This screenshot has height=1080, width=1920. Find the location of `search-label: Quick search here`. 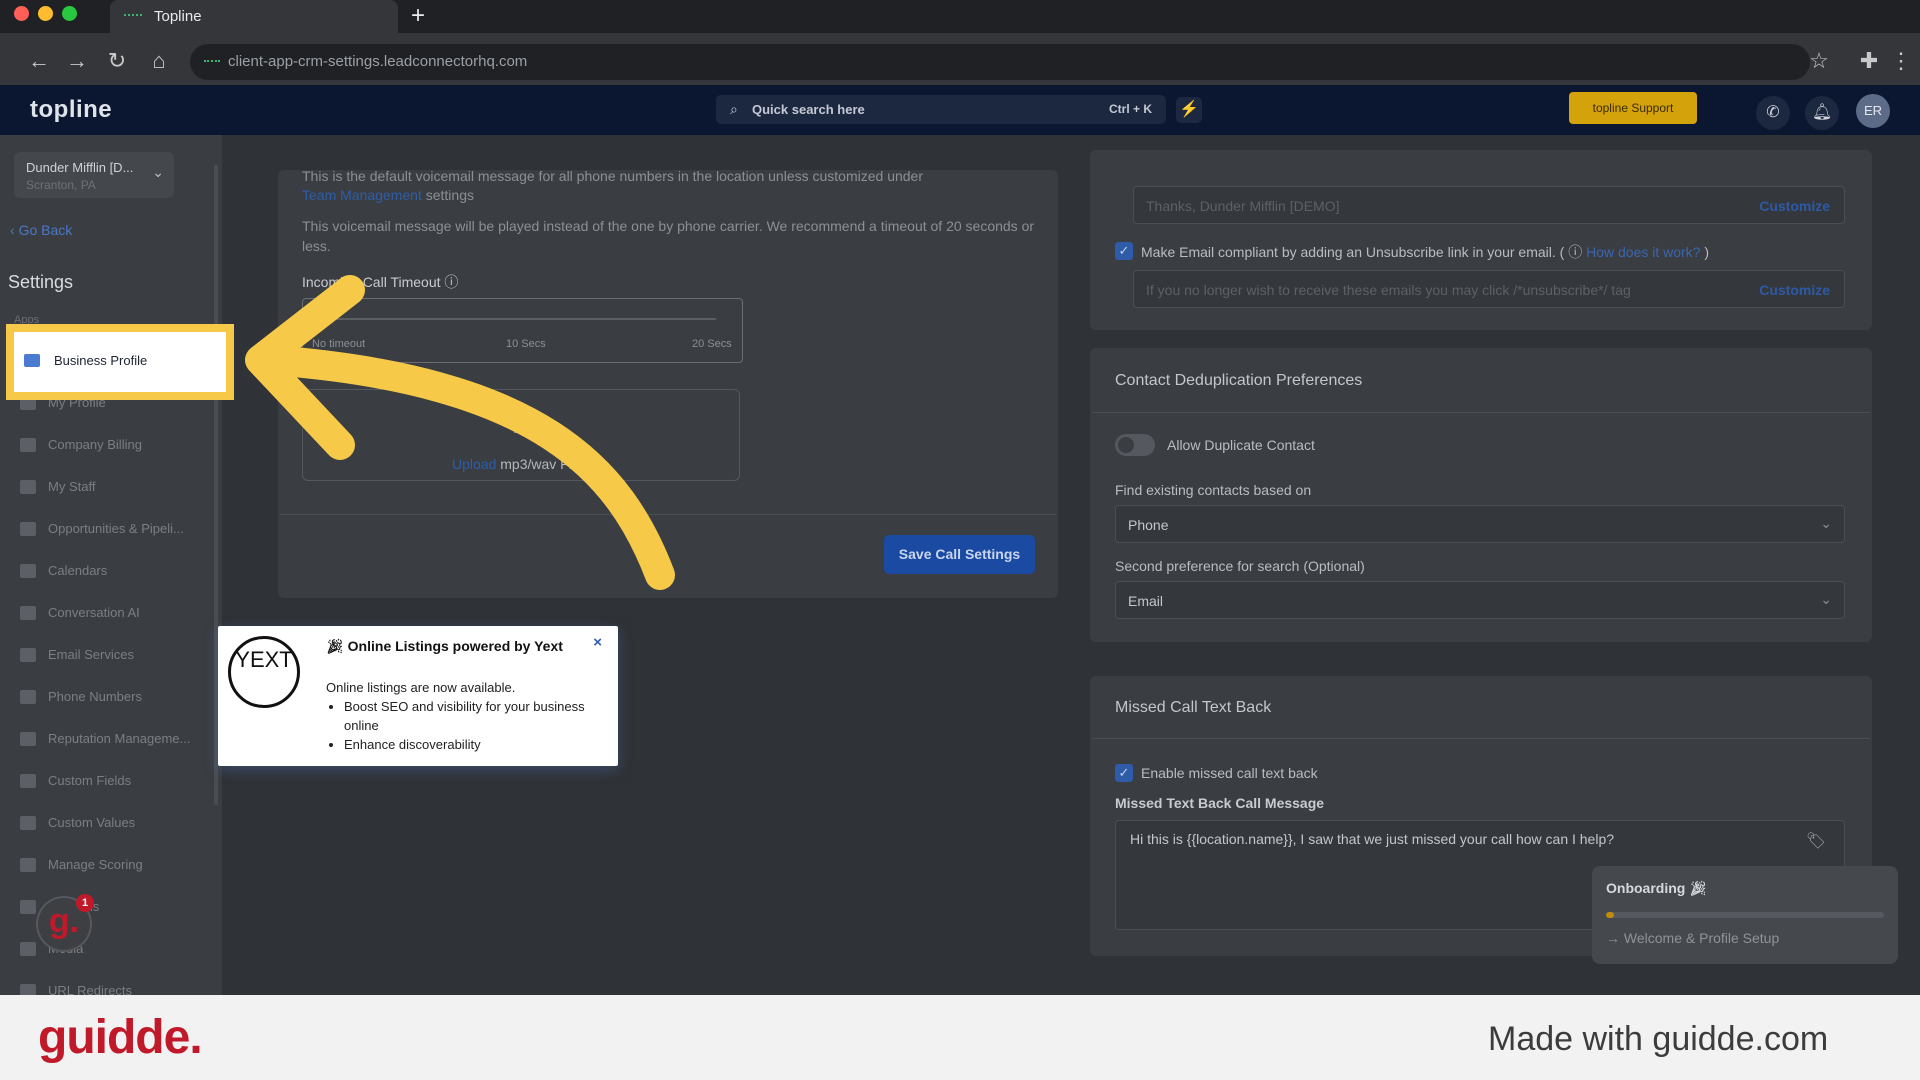

search-label: Quick search here is located at coordinates (808, 109).